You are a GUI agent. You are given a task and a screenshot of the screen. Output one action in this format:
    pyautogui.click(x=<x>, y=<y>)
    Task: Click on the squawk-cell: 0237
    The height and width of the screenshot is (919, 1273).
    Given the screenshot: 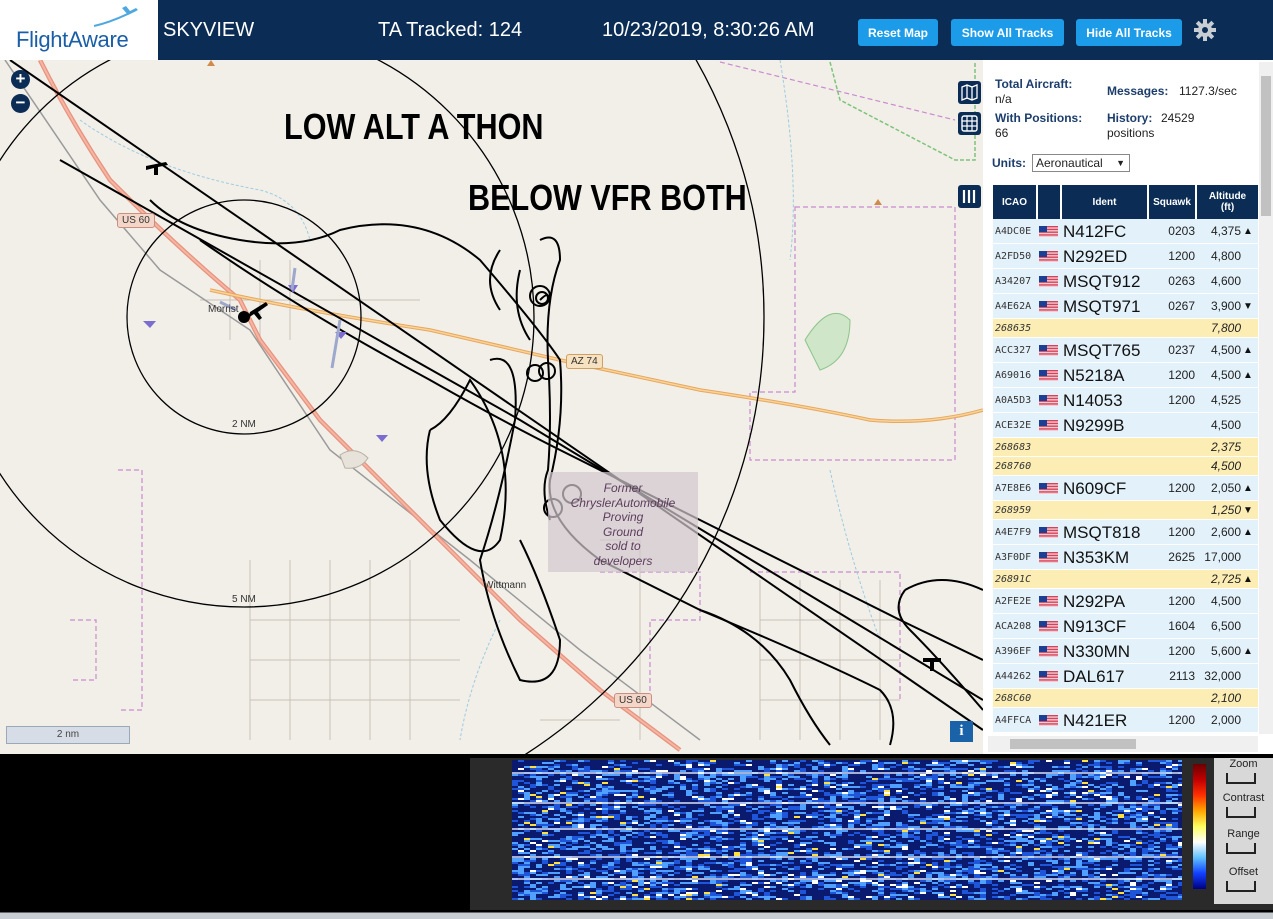 What is the action you would take?
    pyautogui.click(x=1181, y=350)
    